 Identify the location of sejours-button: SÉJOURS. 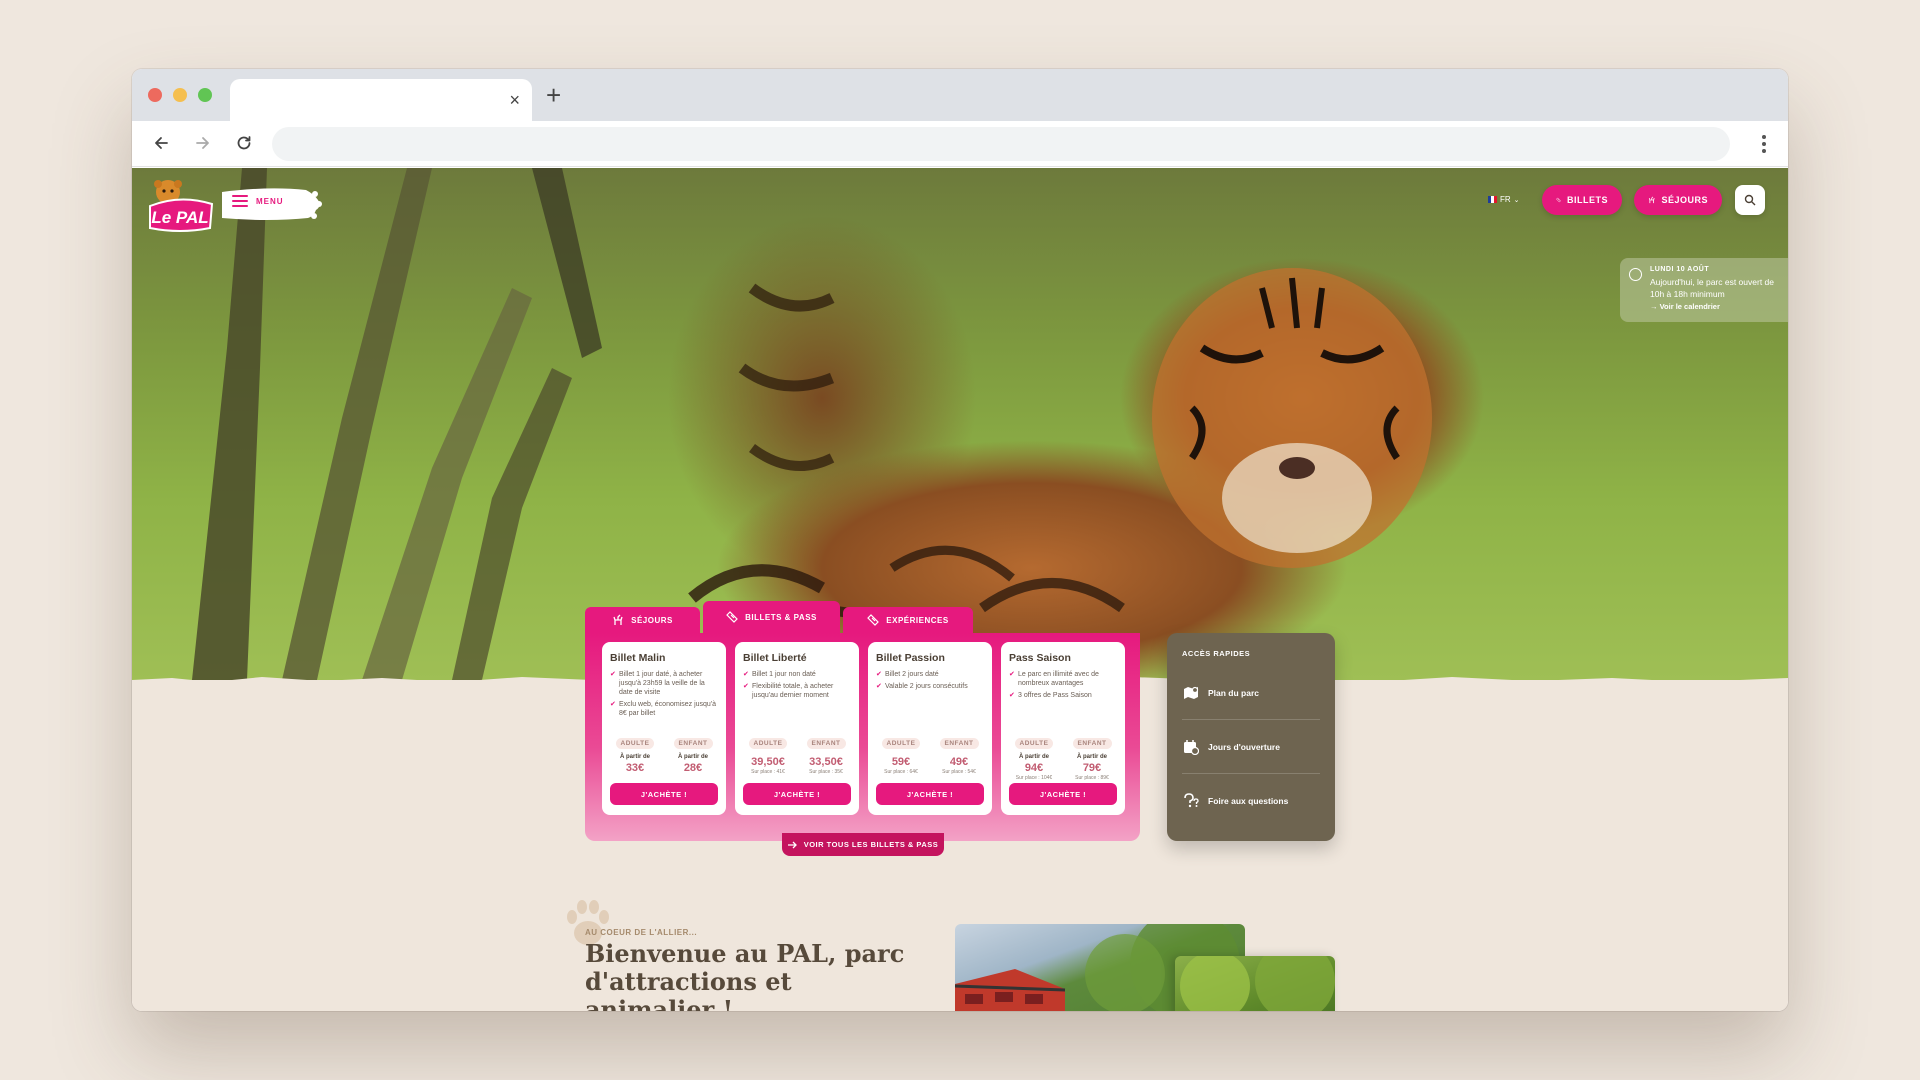
(1678, 200).